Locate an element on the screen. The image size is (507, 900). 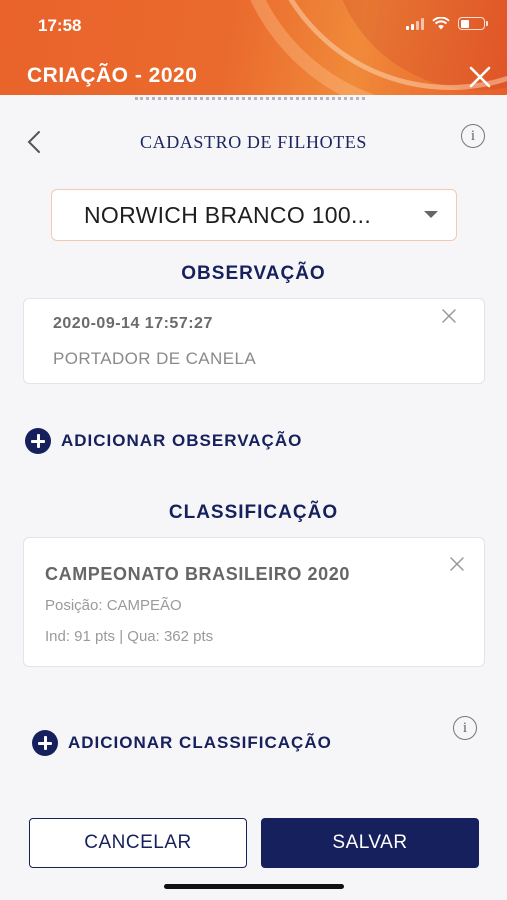
battery-icon is located at coordinates (473, 23).